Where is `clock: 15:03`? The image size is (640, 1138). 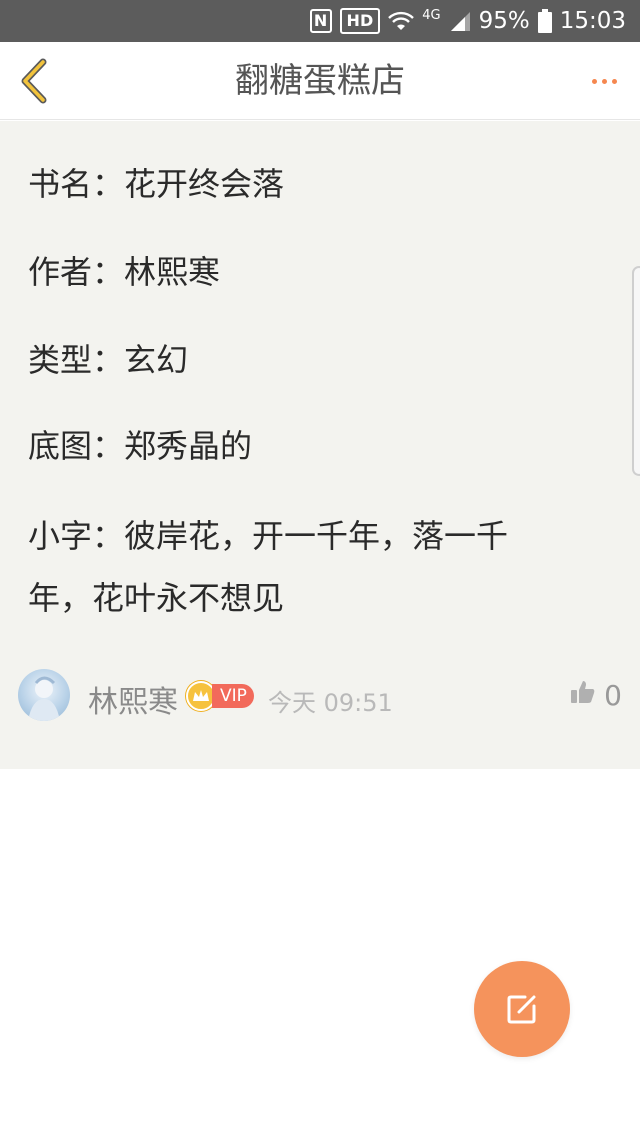
clock: 15:03 is located at coordinates (592, 21).